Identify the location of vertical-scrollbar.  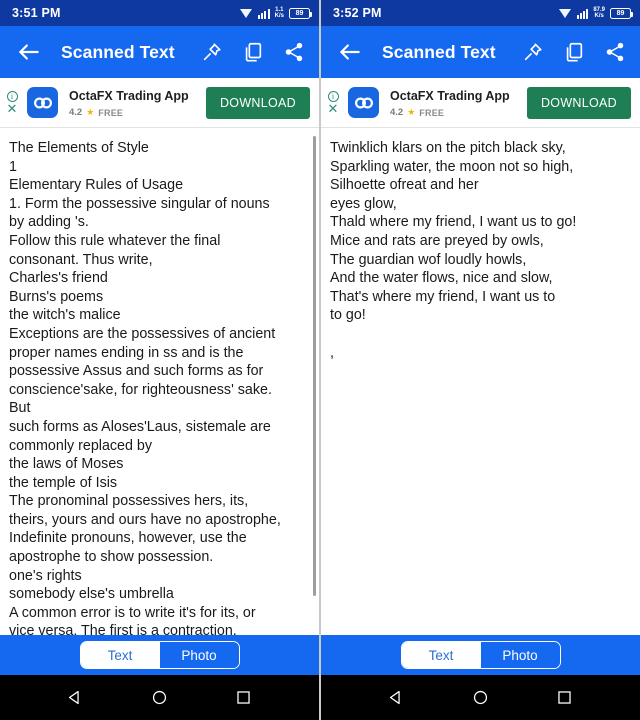
(314, 366).